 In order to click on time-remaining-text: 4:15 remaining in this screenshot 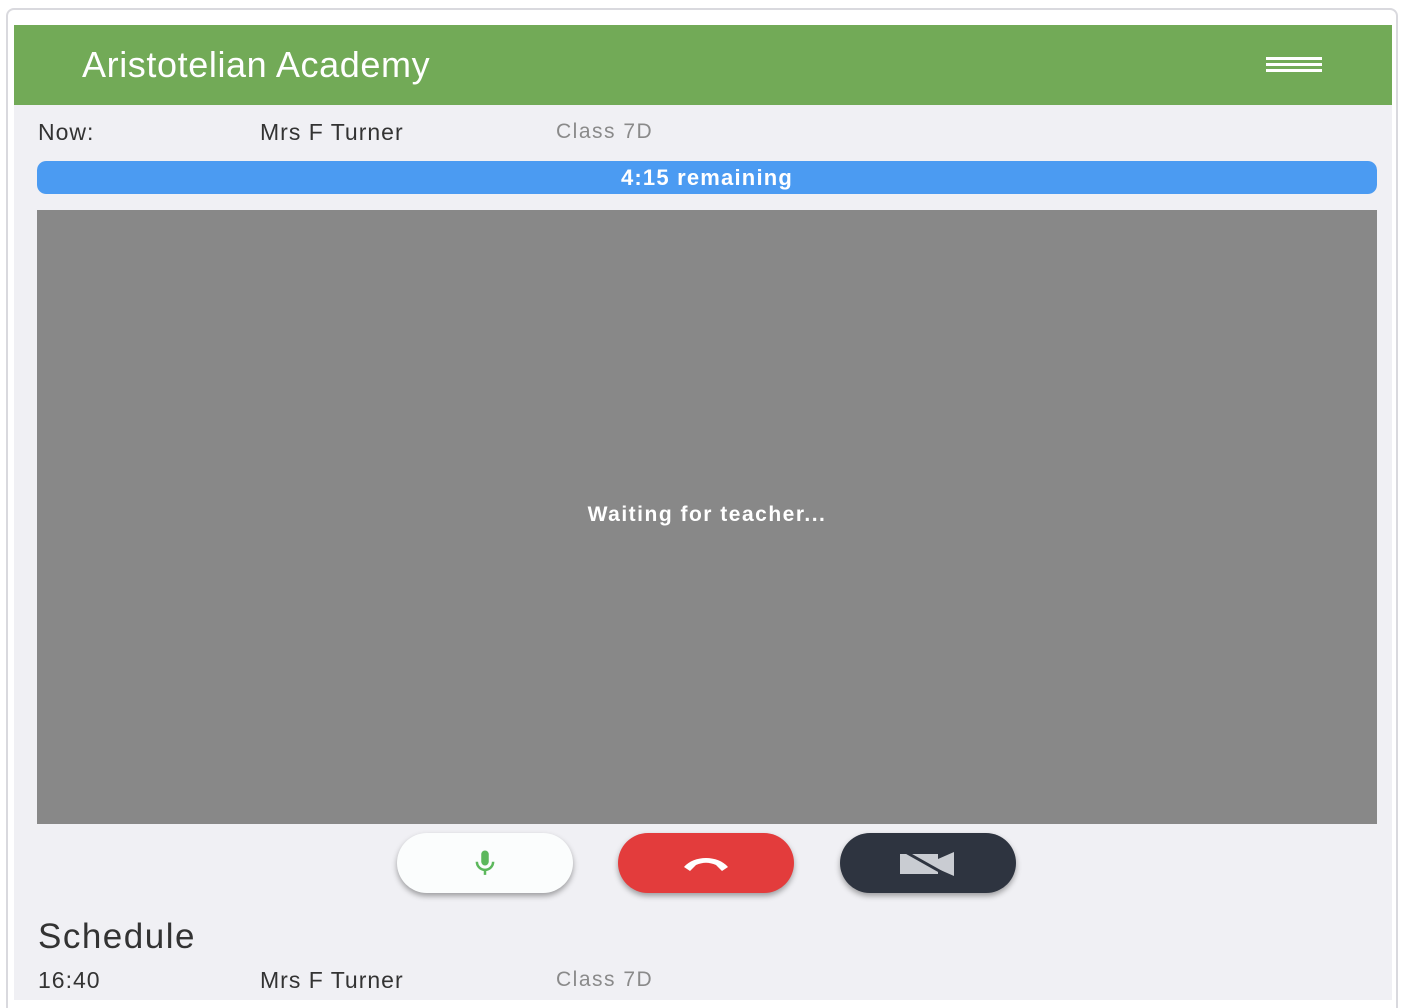, I will do `click(707, 177)`.